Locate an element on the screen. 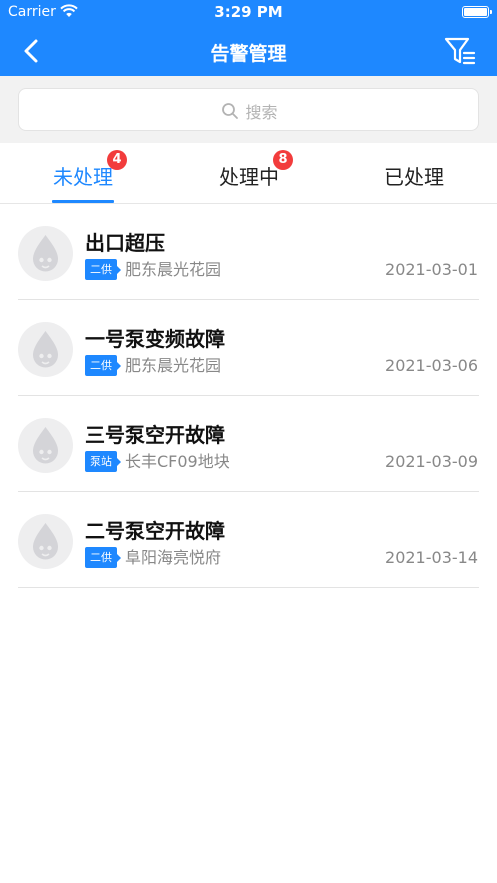 This screenshot has height=883, width=497. alarm-date: 2021-03-09 is located at coordinates (431, 461).